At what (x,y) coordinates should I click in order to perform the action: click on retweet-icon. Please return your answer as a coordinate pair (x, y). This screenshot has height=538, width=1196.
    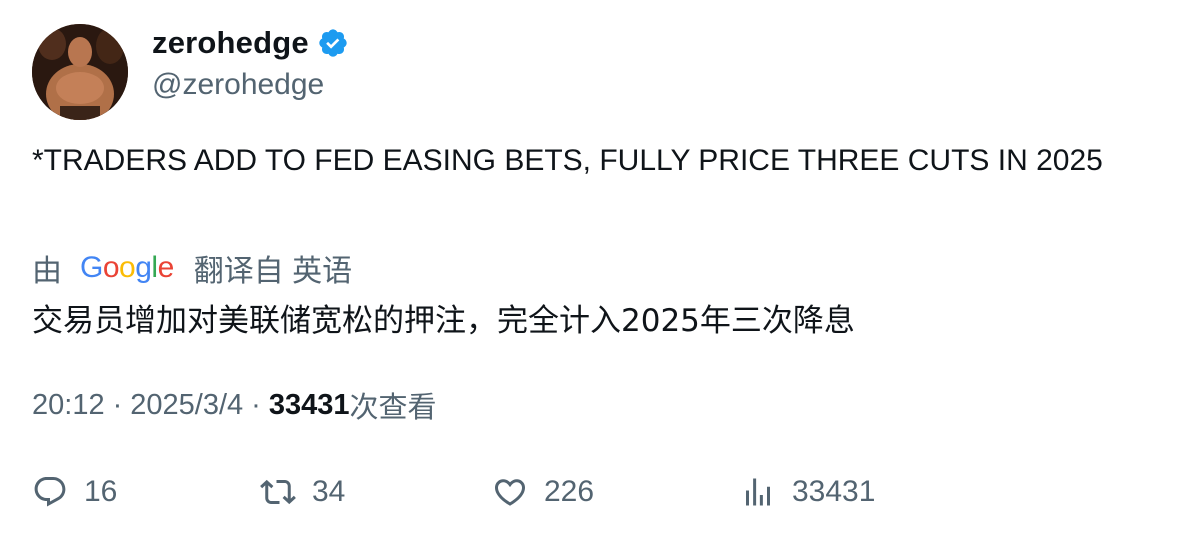
    Looking at the image, I should click on (278, 492).